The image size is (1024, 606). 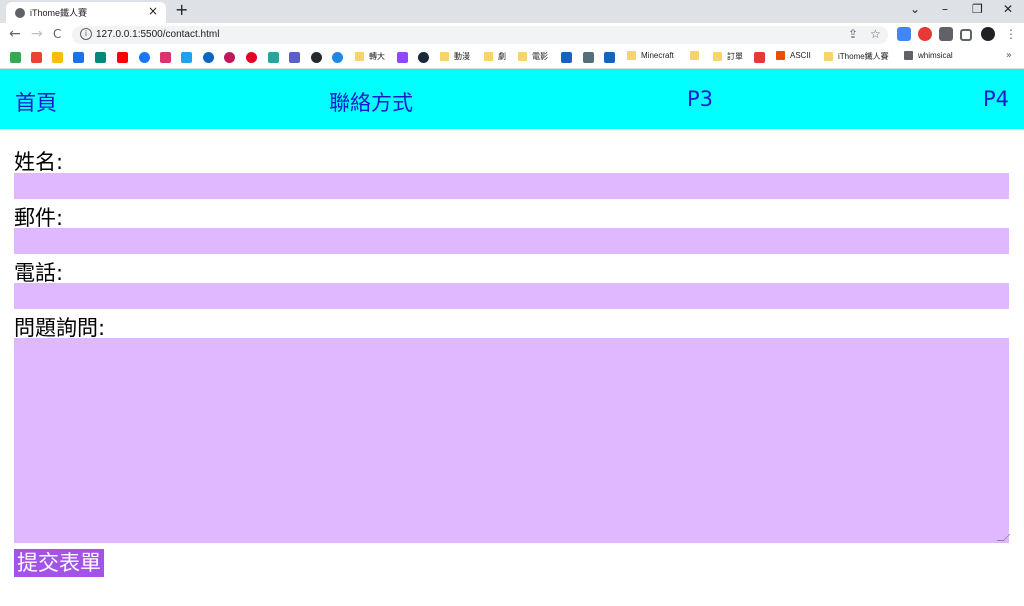 What do you see at coordinates (165, 57) in the screenshot?
I see `instagram-icon` at bounding box center [165, 57].